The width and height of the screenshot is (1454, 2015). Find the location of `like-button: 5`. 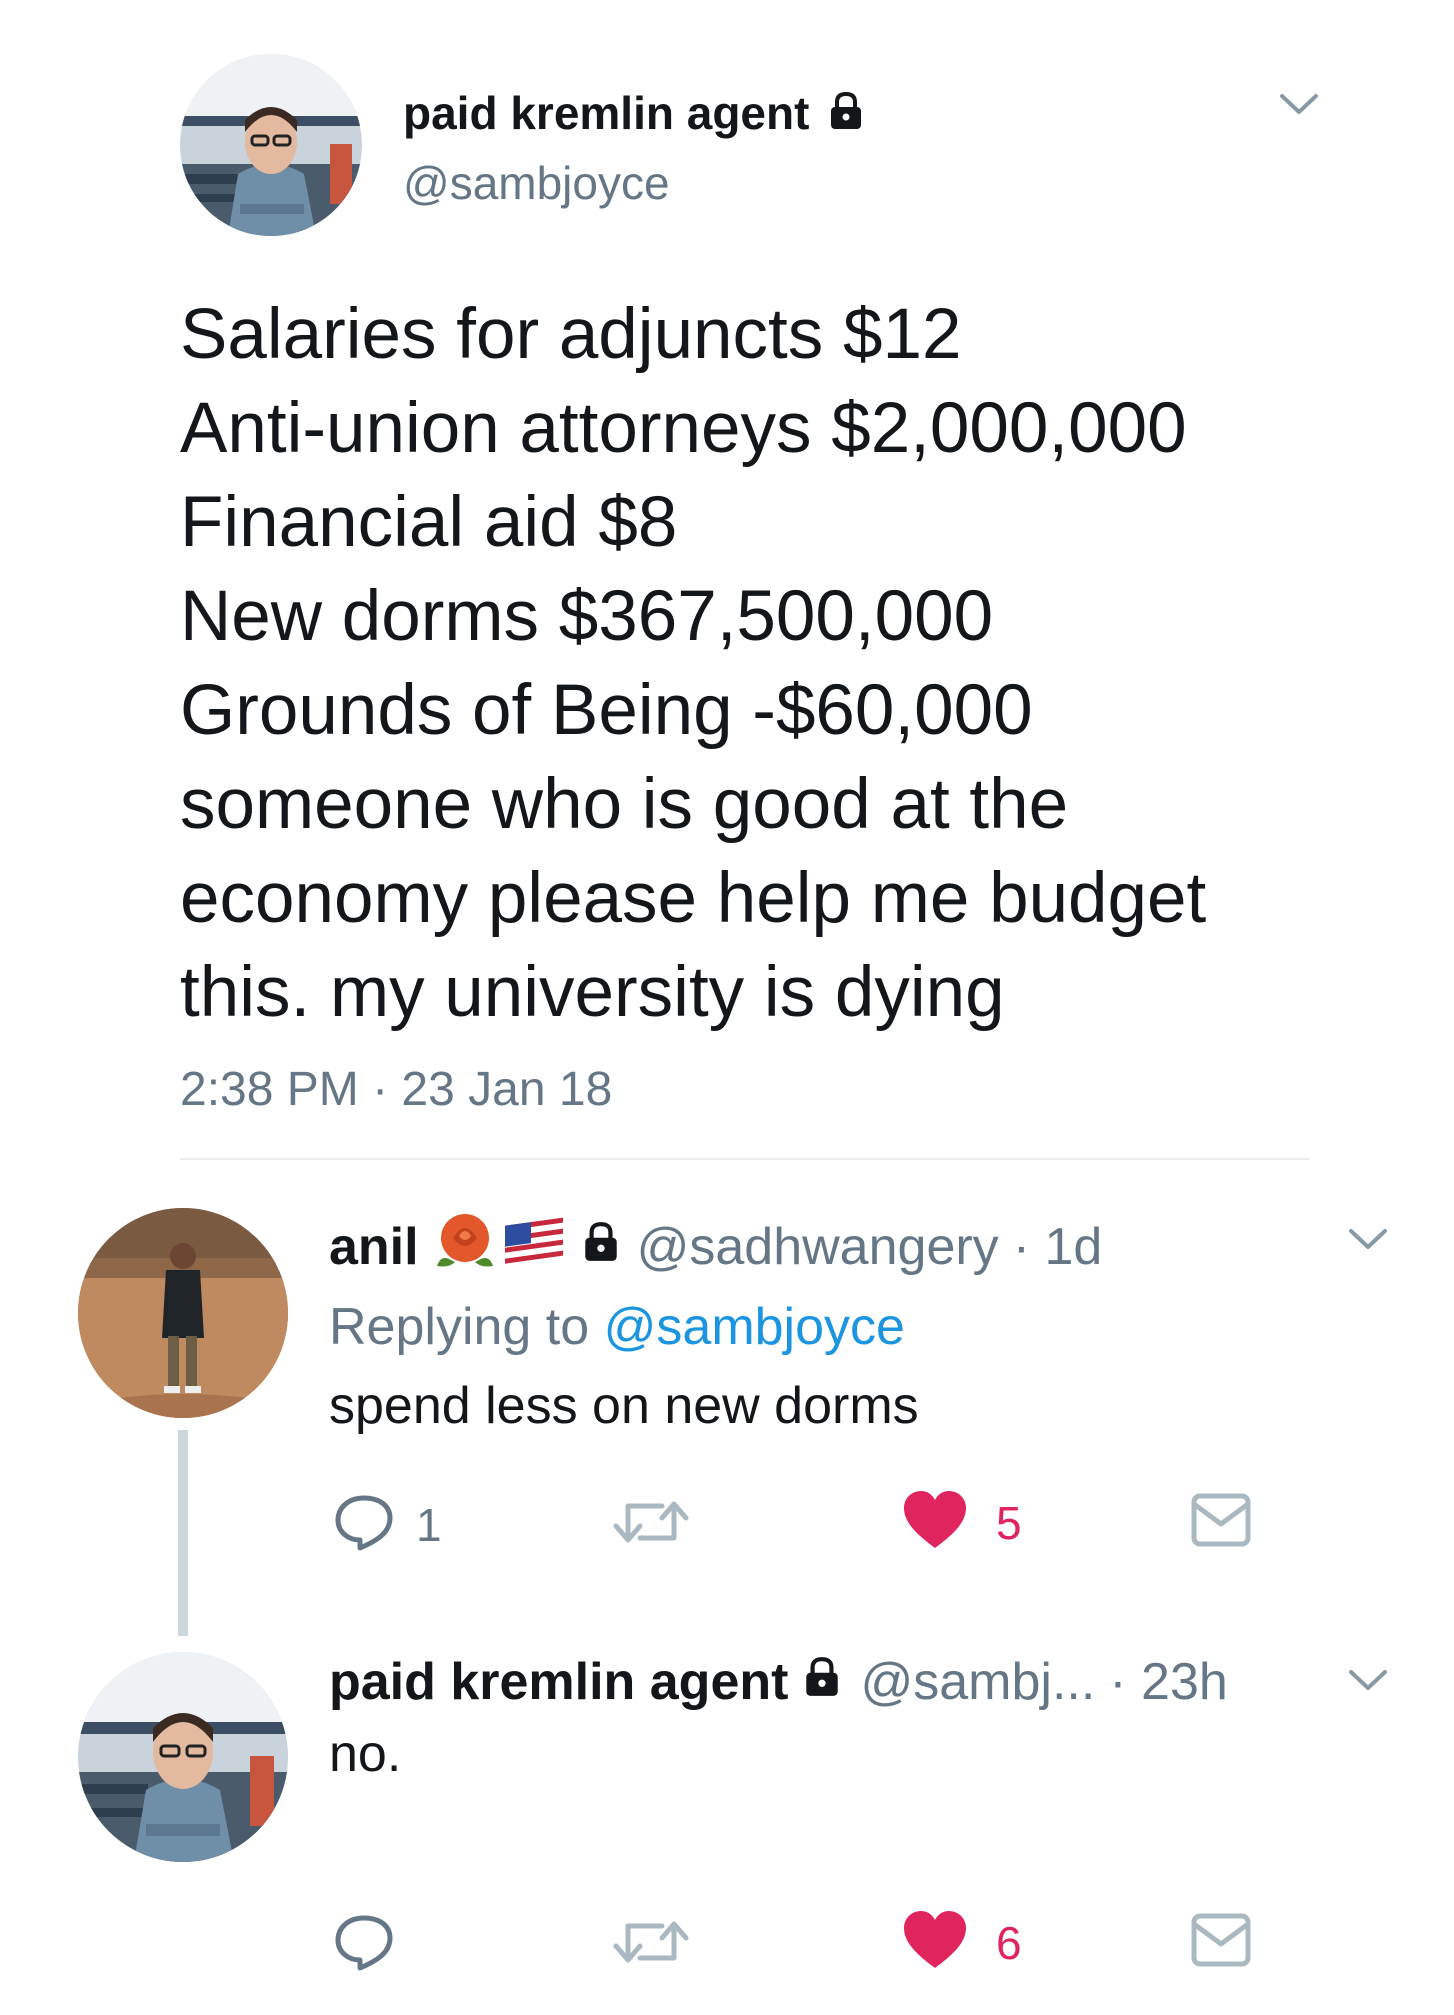

like-button: 5 is located at coordinates (962, 1522).